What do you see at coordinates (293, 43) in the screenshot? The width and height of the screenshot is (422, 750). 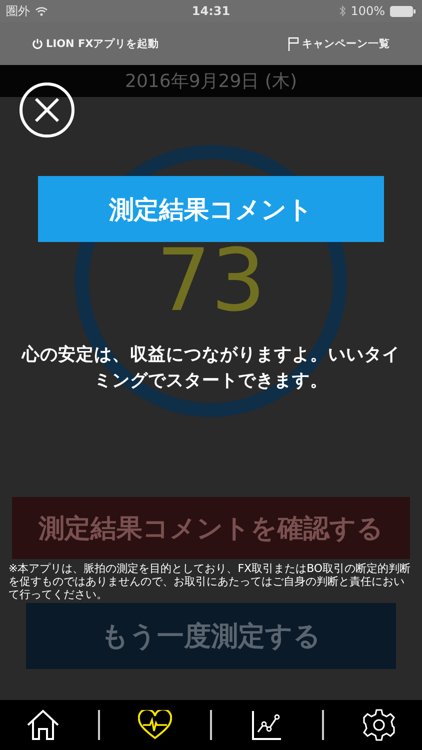 I see `flag-icon` at bounding box center [293, 43].